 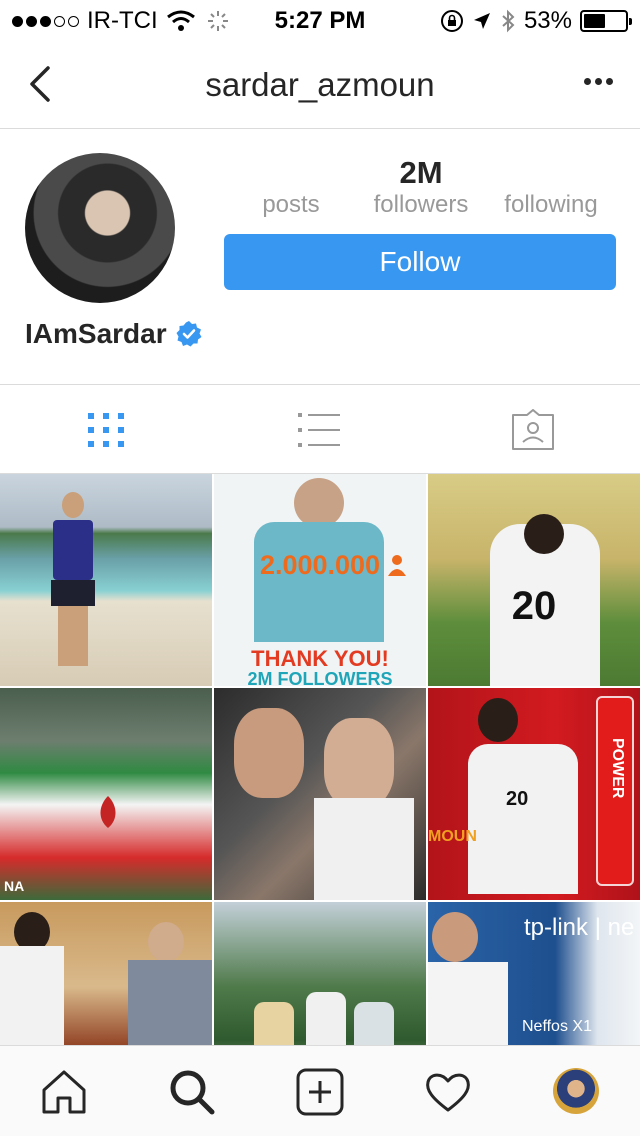 What do you see at coordinates (106, 430) in the screenshot?
I see `grid-icon` at bounding box center [106, 430].